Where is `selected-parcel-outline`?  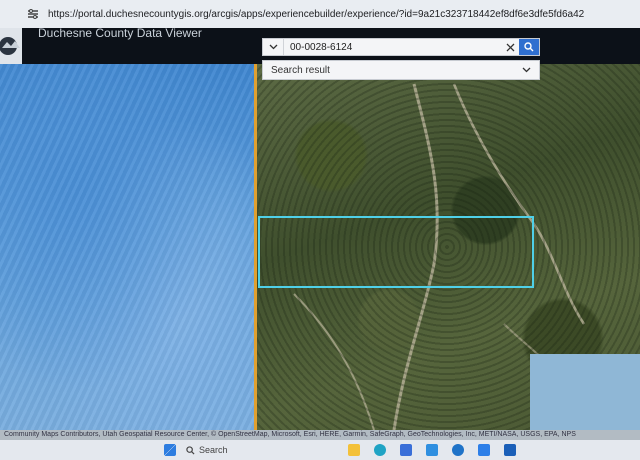
selected-parcel-outline is located at coordinates (396, 252).